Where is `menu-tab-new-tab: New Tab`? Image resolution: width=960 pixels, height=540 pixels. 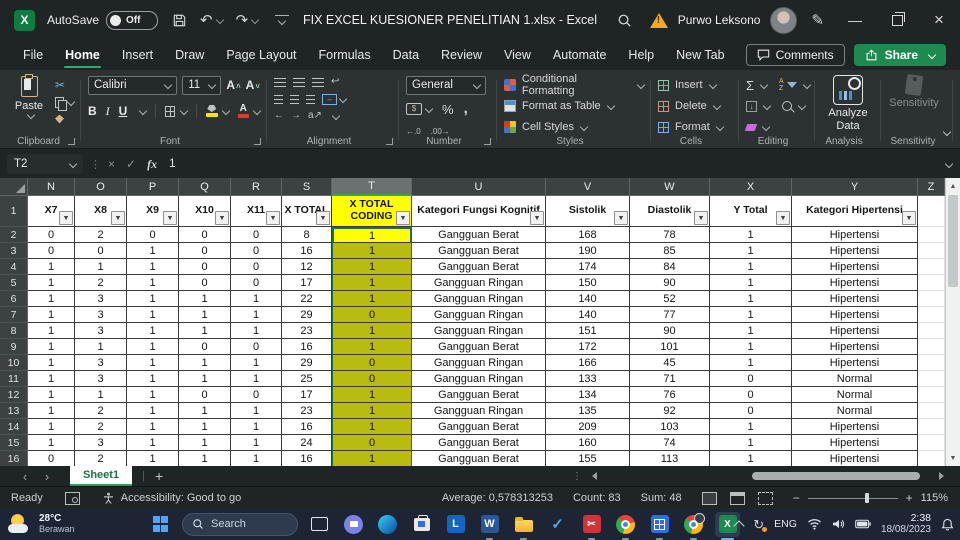
menu-tab-new-tab: New Tab is located at coordinates (700, 55).